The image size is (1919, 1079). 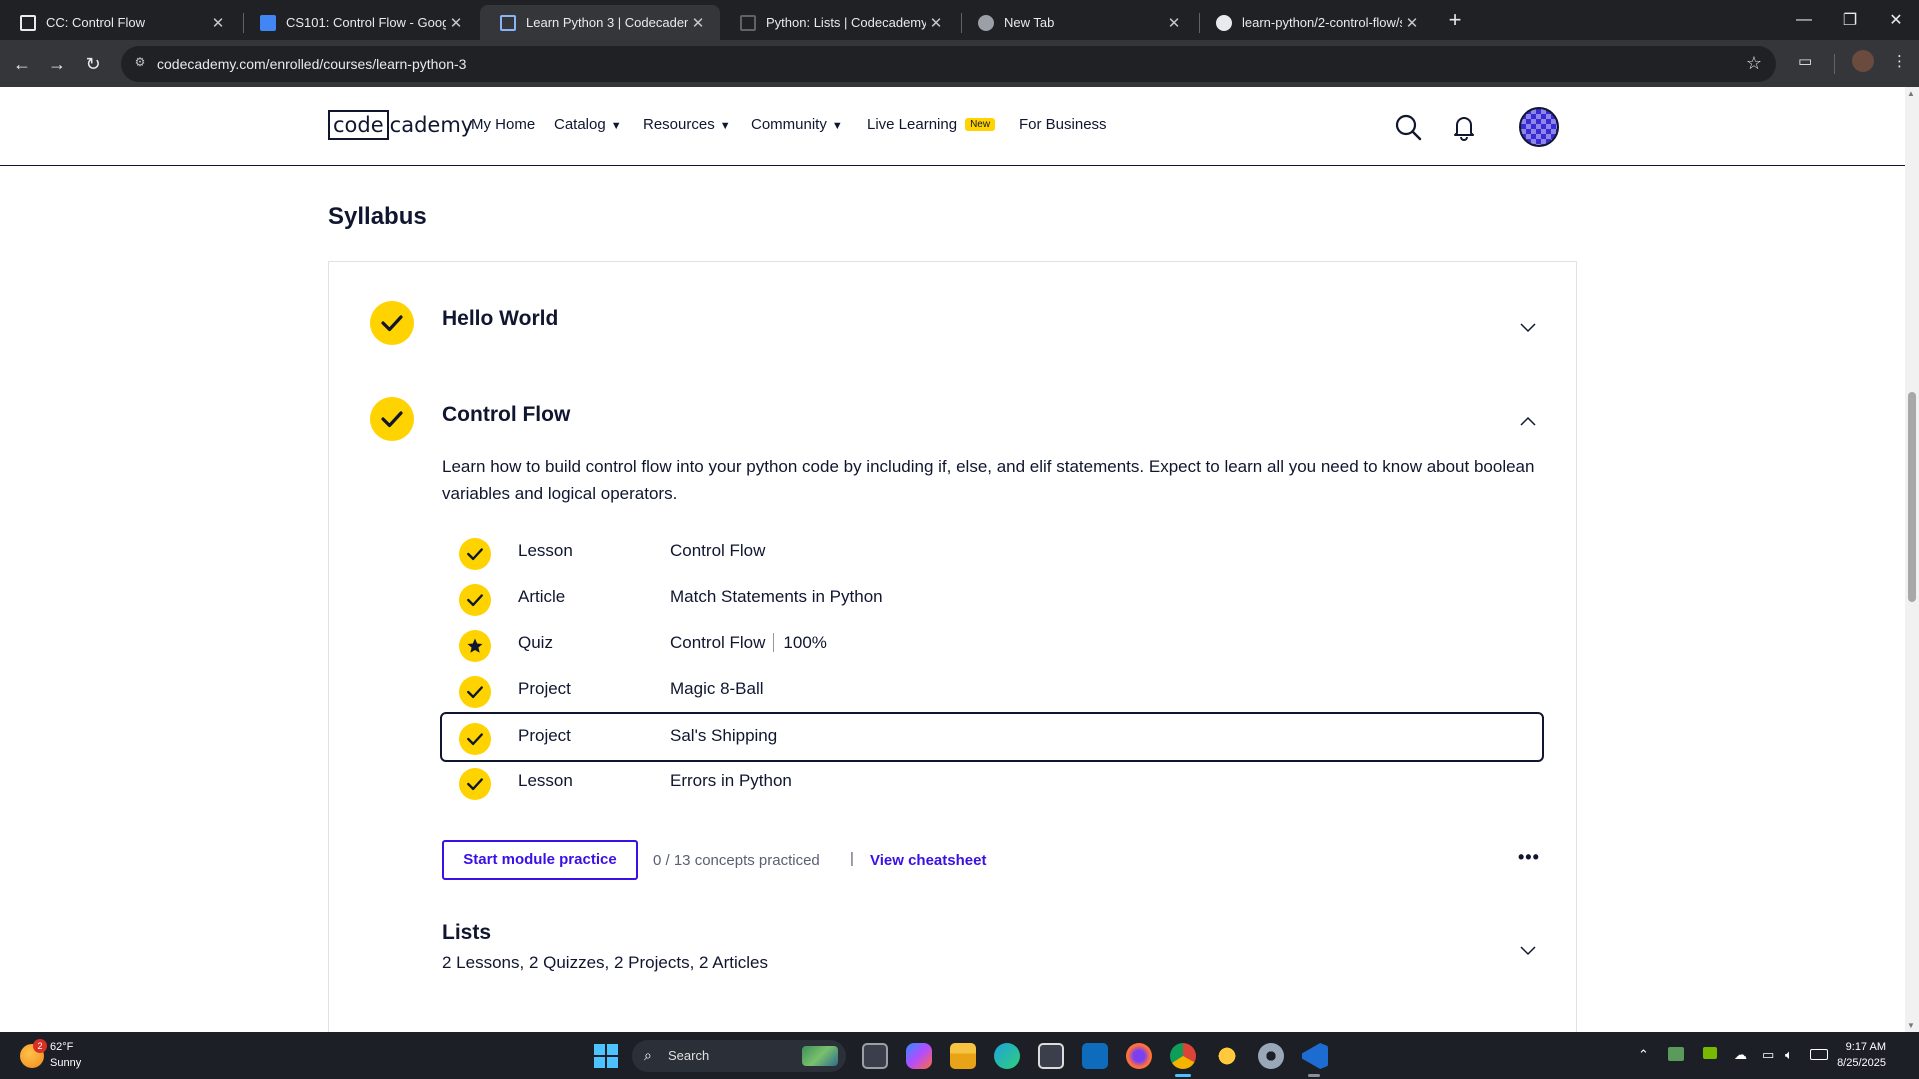 What do you see at coordinates (992, 644) in the screenshot?
I see `list-item-quiz: Quiz Control Flow 100%` at bounding box center [992, 644].